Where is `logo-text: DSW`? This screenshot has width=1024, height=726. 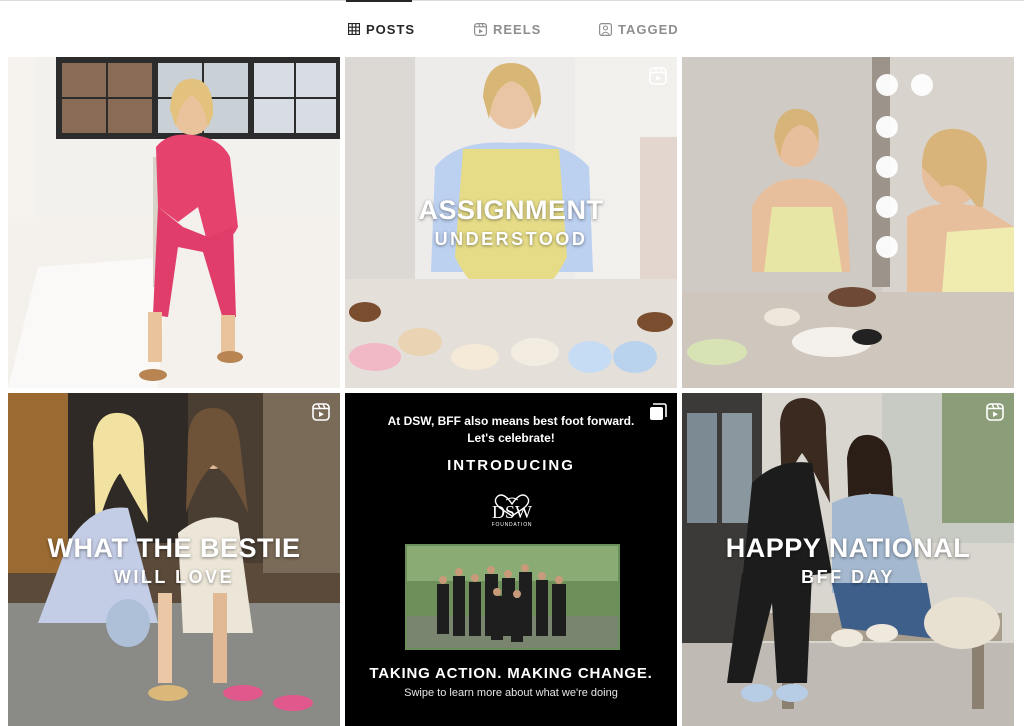
logo-text: DSW is located at coordinates (512, 512).